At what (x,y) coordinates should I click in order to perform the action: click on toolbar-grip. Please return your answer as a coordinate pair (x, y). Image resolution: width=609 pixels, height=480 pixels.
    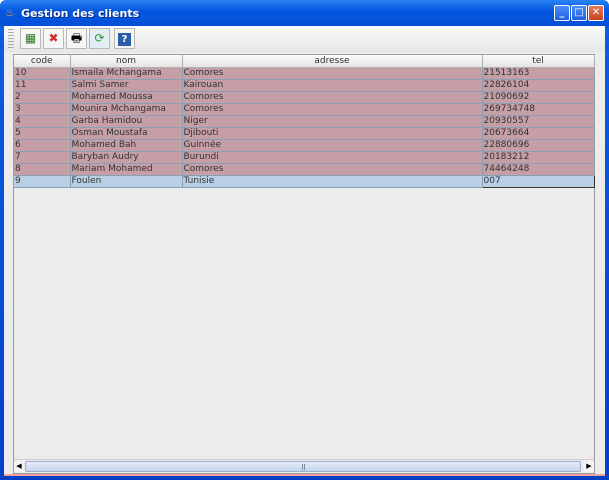
    Looking at the image, I should click on (11, 39).